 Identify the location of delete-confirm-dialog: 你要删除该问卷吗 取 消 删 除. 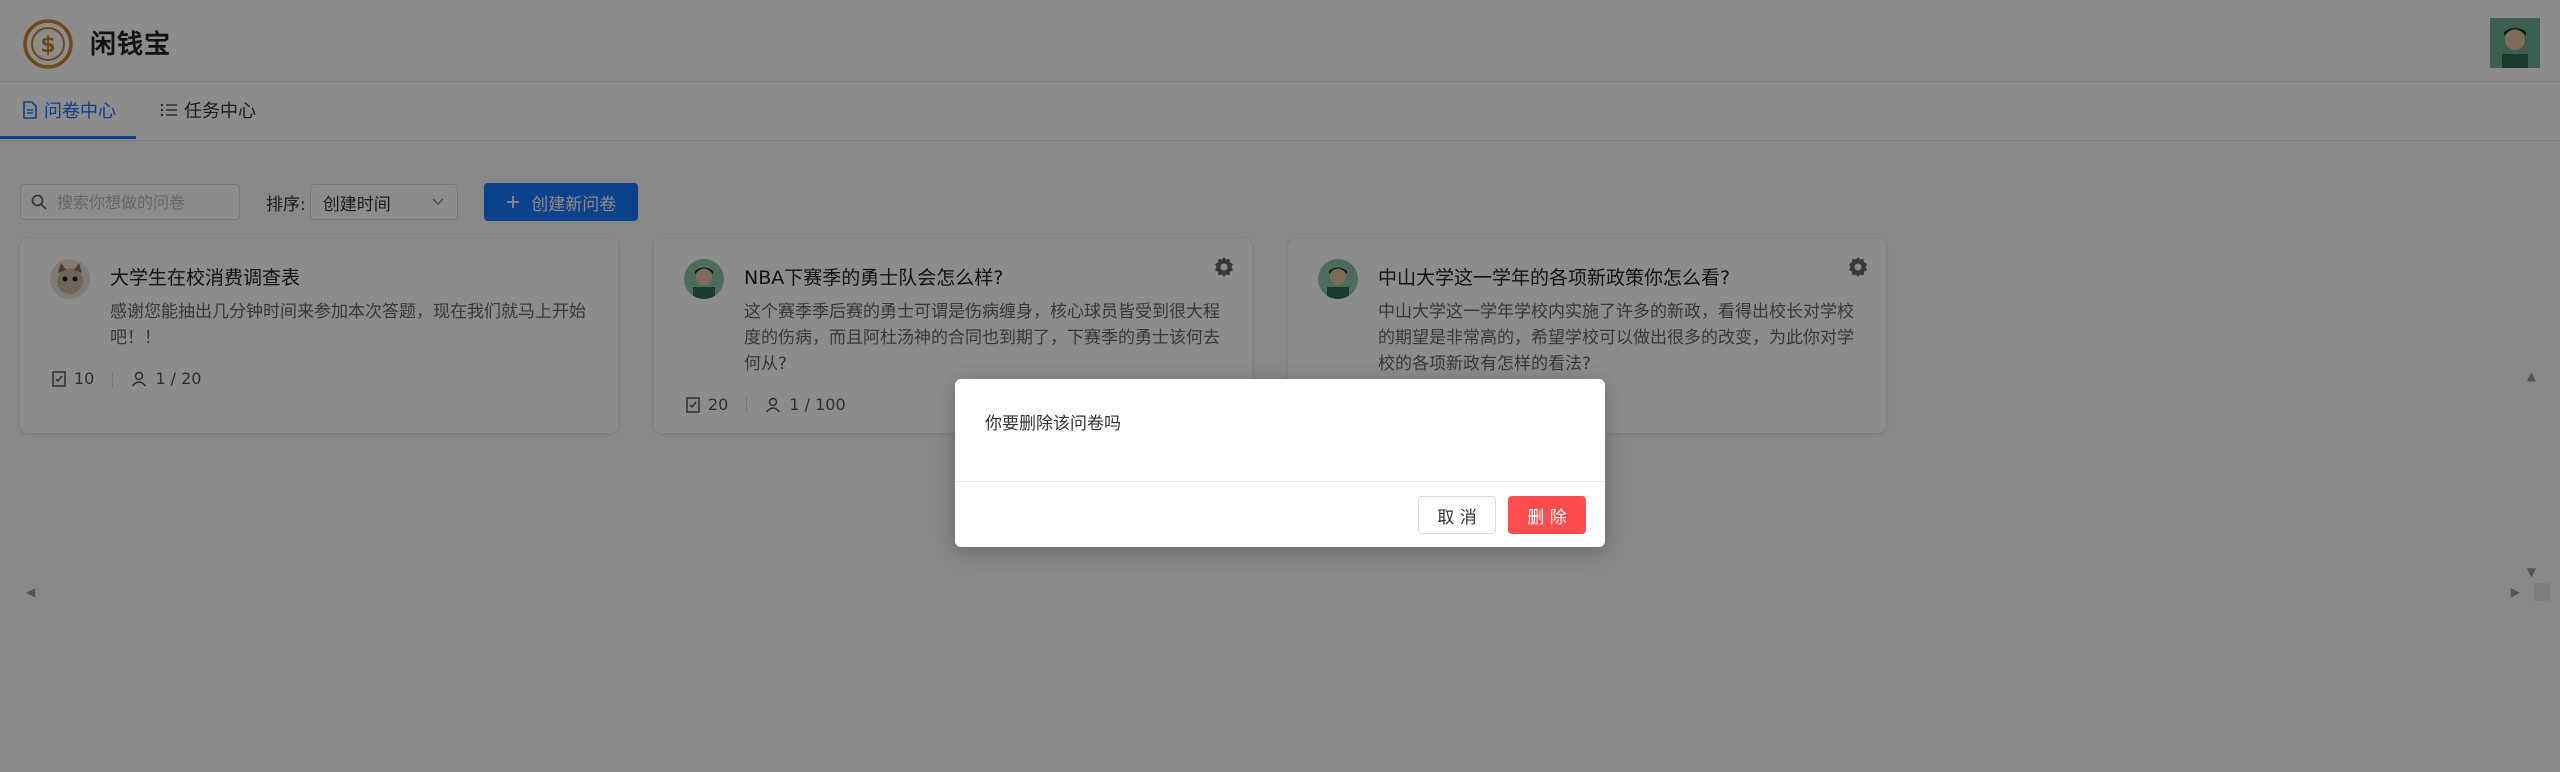
(1280, 463).